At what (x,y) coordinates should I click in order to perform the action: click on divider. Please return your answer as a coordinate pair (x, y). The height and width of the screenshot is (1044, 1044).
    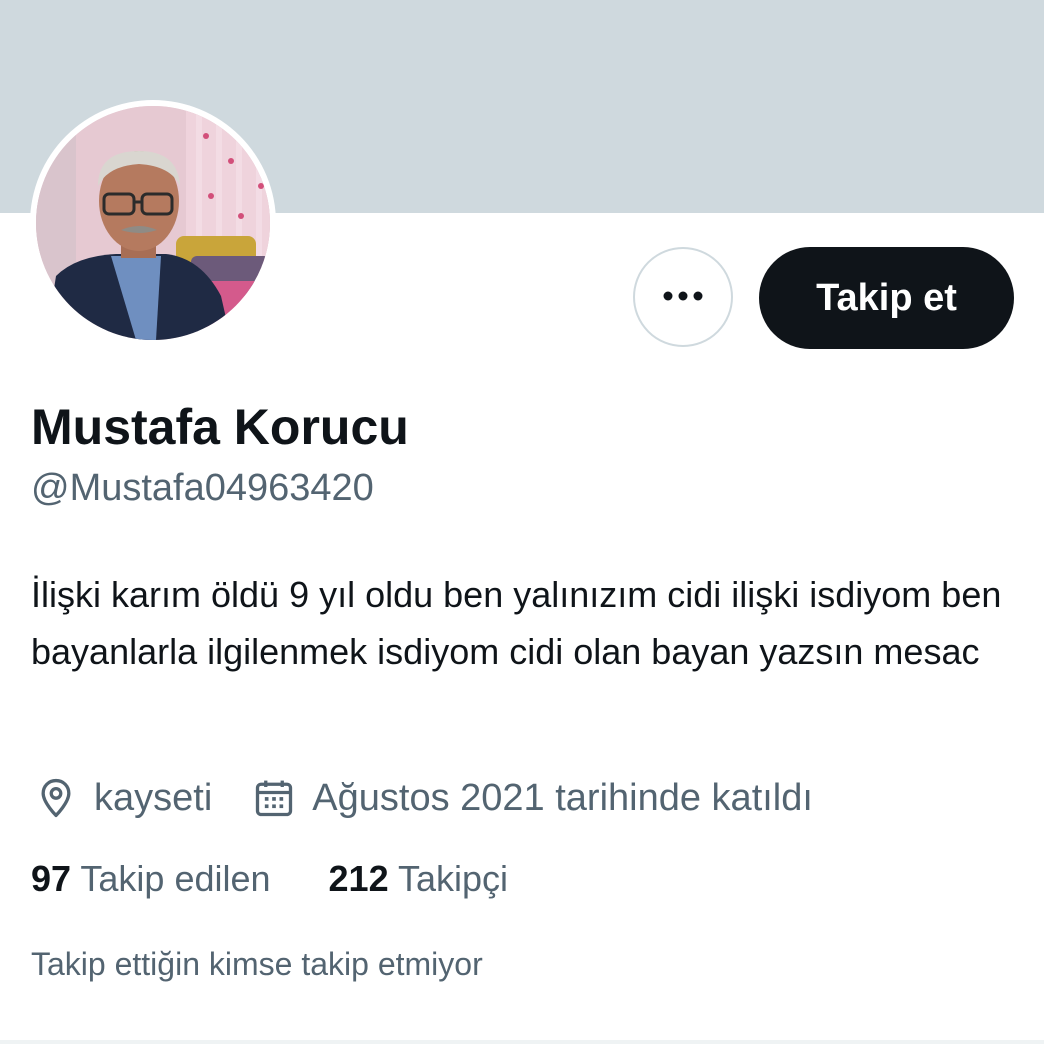
    Looking at the image, I should click on (522, 1042).